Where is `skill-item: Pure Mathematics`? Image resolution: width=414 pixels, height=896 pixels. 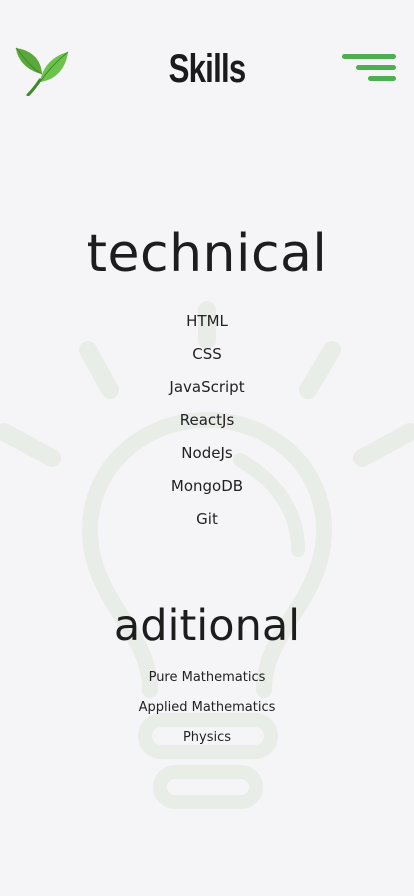
skill-item: Pure Mathematics is located at coordinates (207, 677).